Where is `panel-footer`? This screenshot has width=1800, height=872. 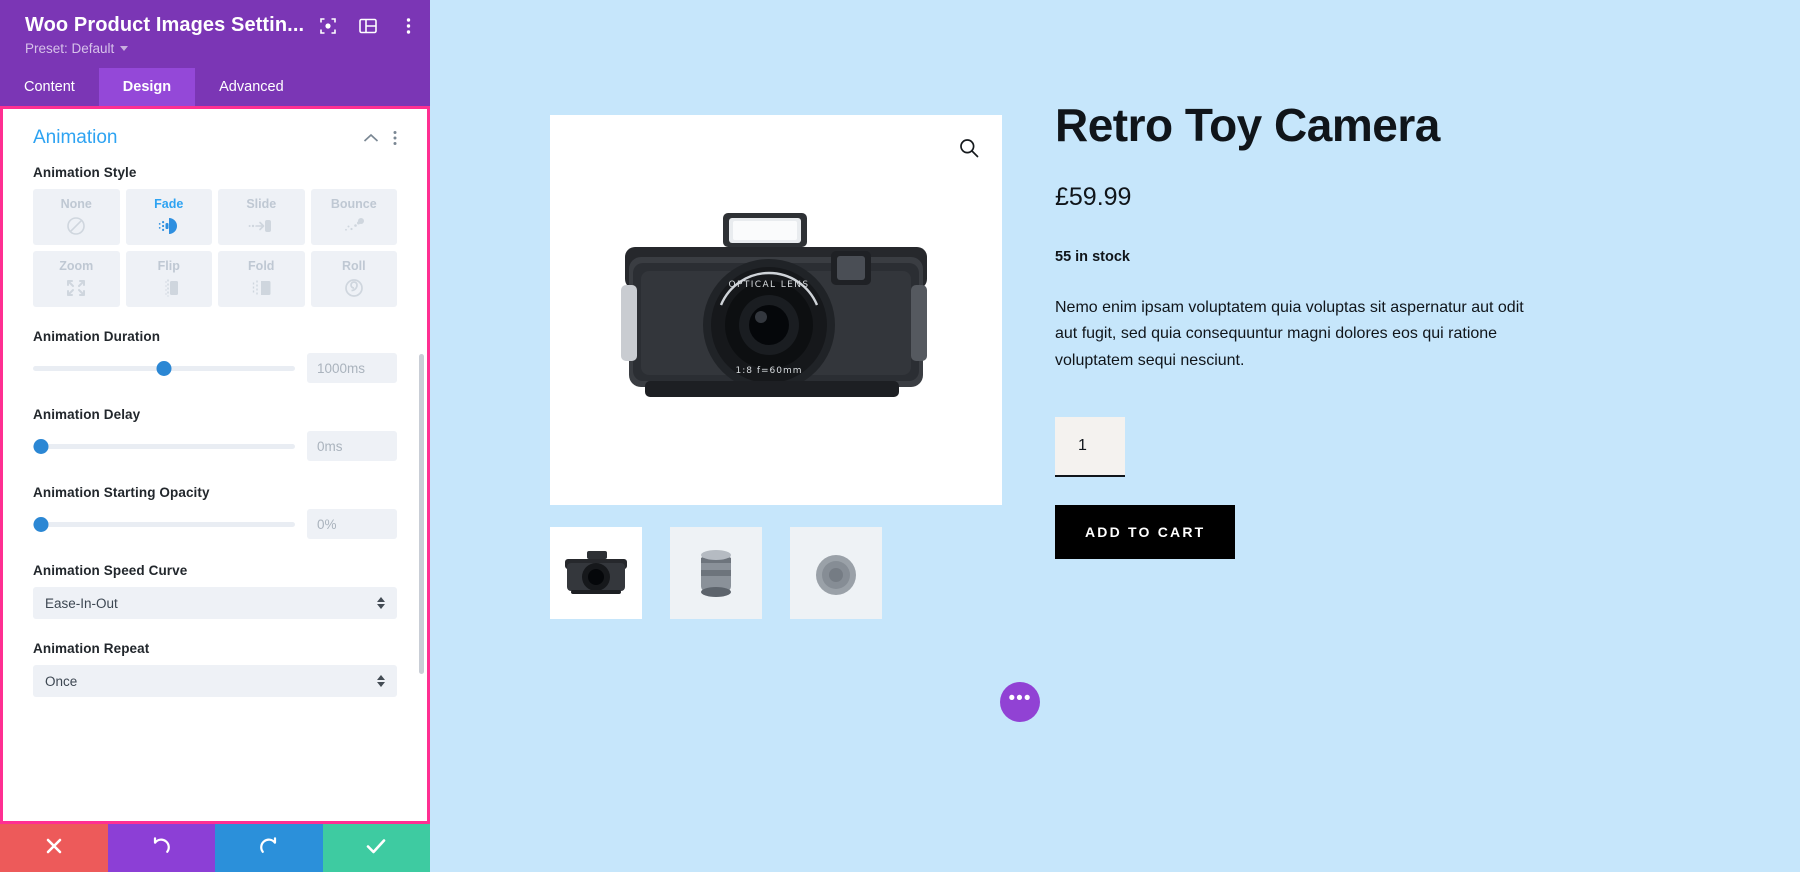
panel-footer is located at coordinates (215, 848).